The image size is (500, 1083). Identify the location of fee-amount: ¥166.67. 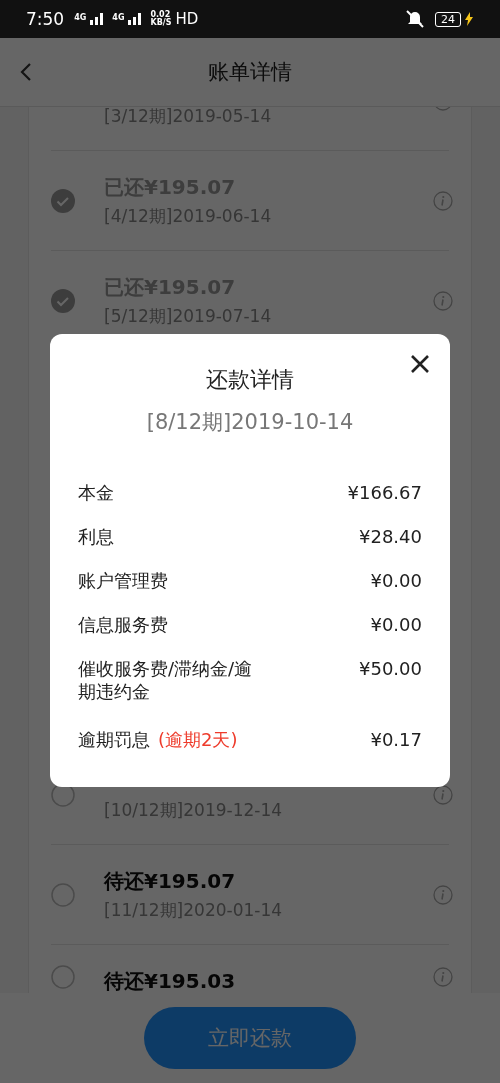
(384, 492).